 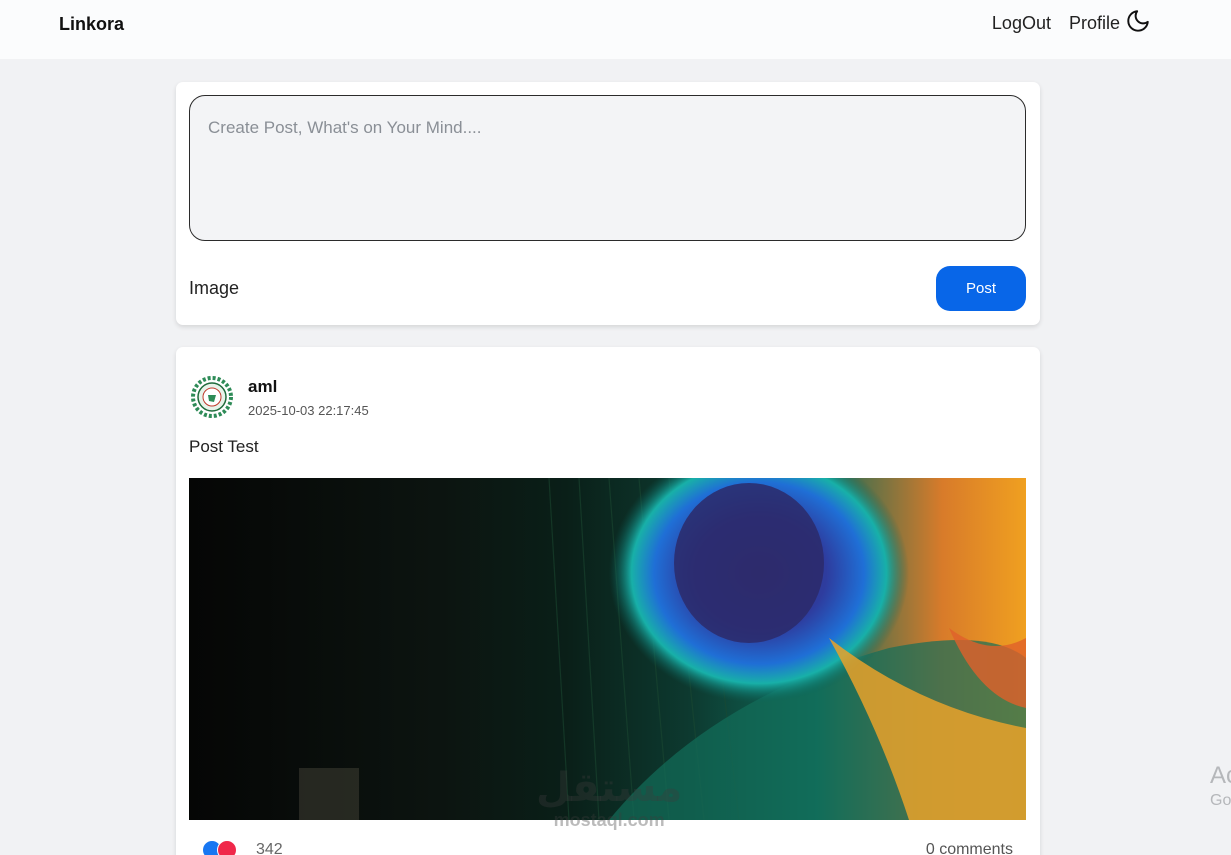 I want to click on heart-icon, so click(x=227, y=847).